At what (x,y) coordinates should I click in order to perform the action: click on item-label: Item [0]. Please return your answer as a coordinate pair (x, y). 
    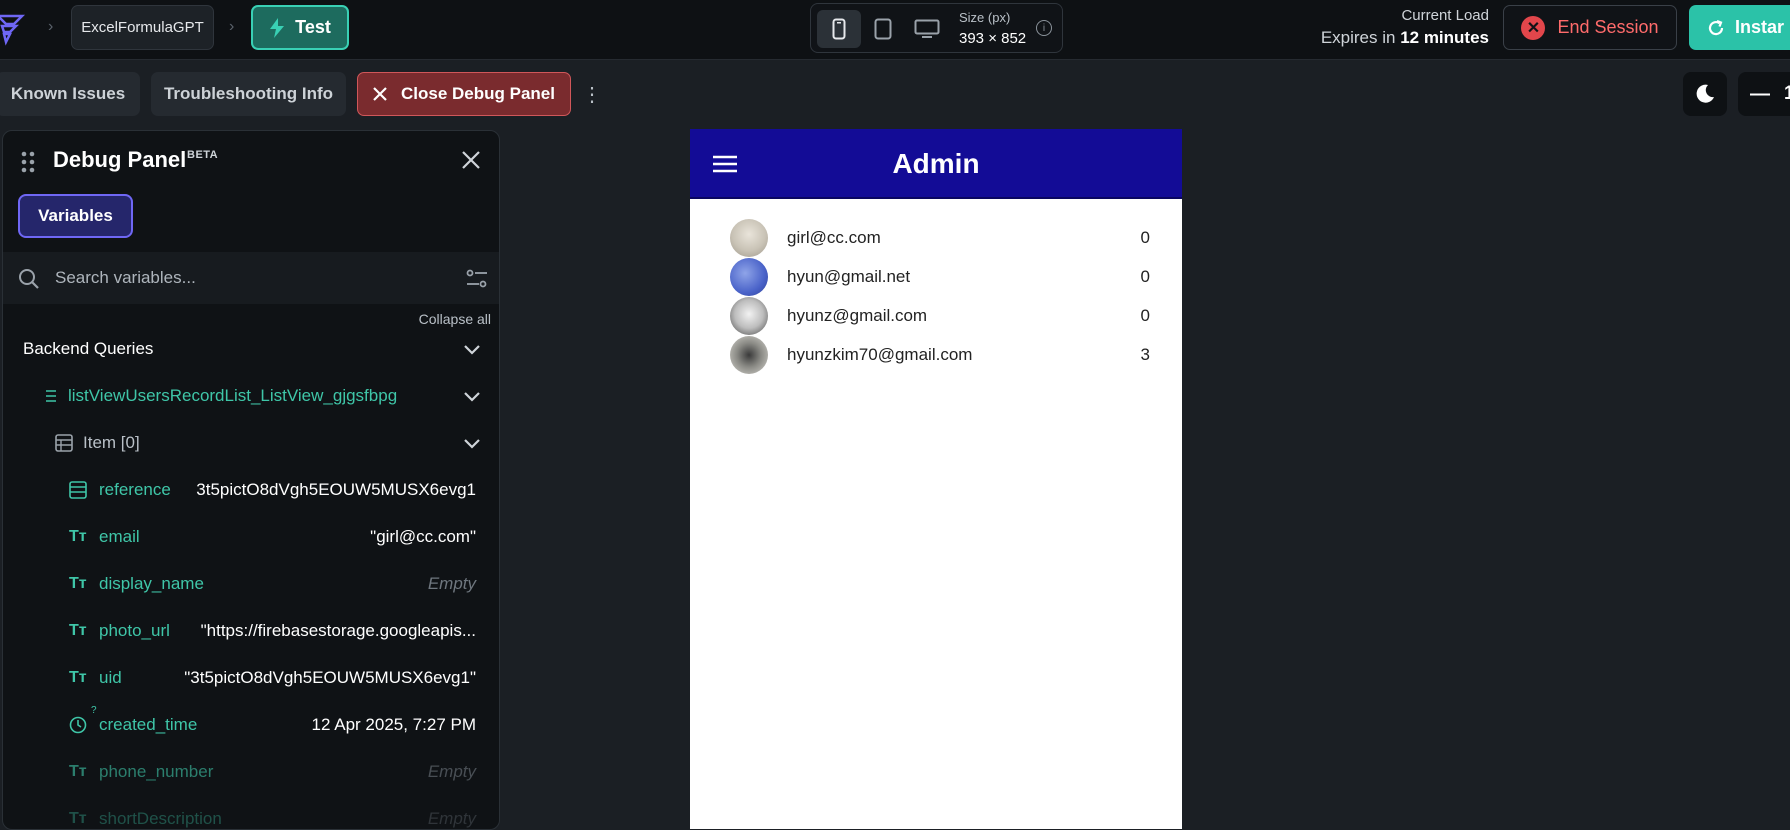
    Looking at the image, I should click on (111, 442).